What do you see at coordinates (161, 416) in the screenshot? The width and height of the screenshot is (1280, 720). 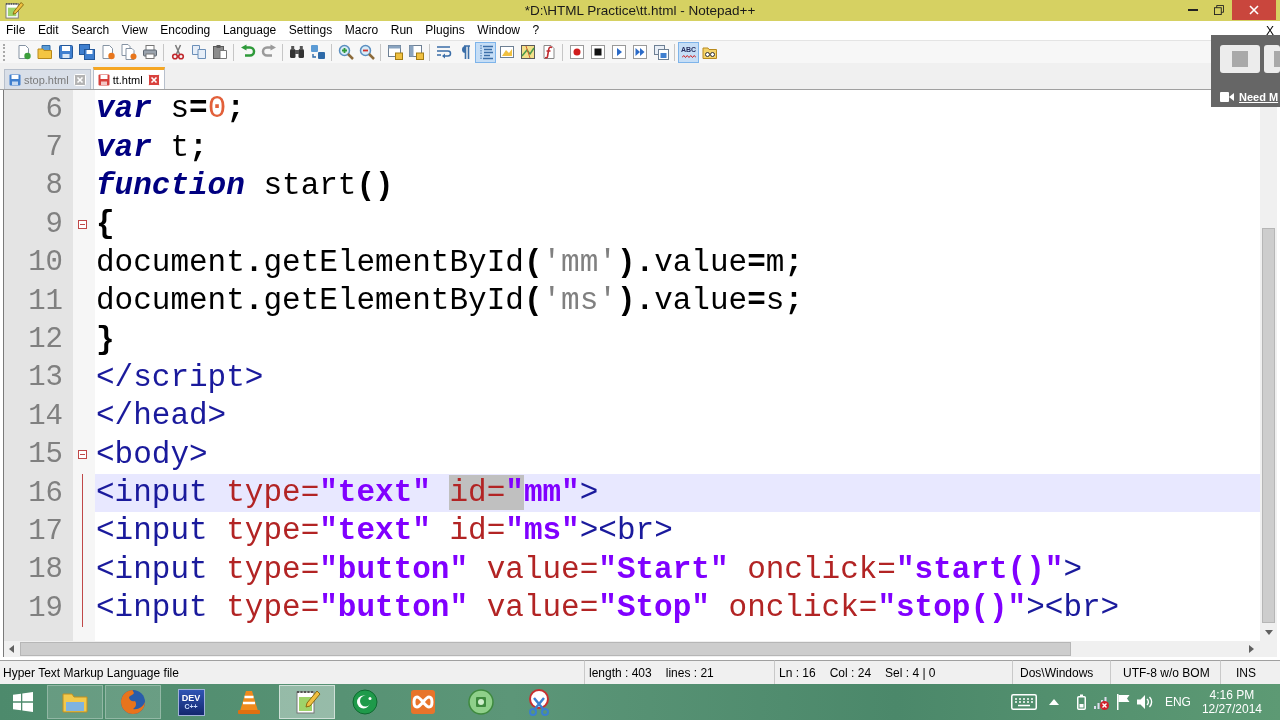 I see `code-line: </head>` at bounding box center [161, 416].